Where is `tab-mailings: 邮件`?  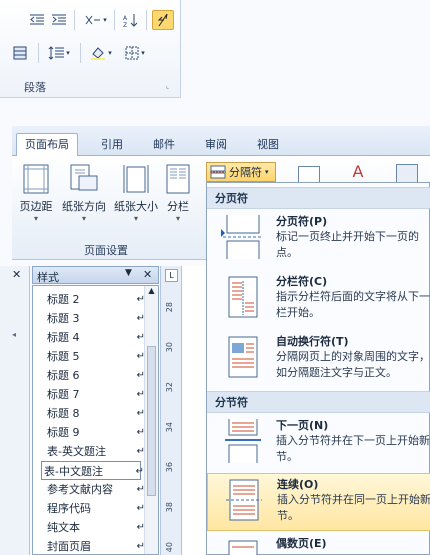
tab-mailings: 邮件 is located at coordinates (164, 145).